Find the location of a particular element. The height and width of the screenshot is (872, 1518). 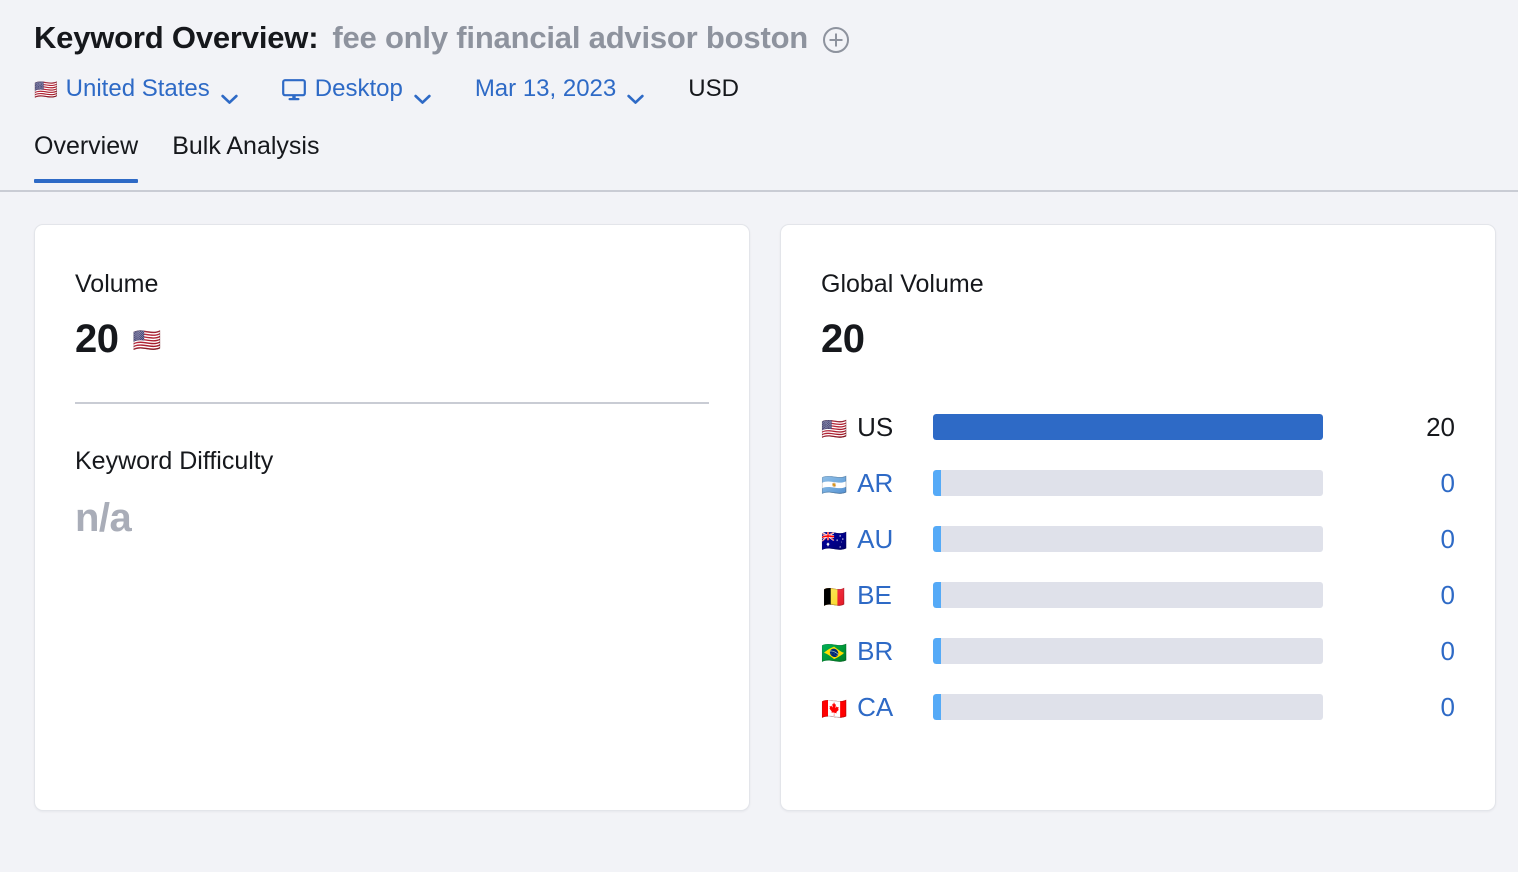

au-flag-icon: 🇦🇺 is located at coordinates (834, 540).